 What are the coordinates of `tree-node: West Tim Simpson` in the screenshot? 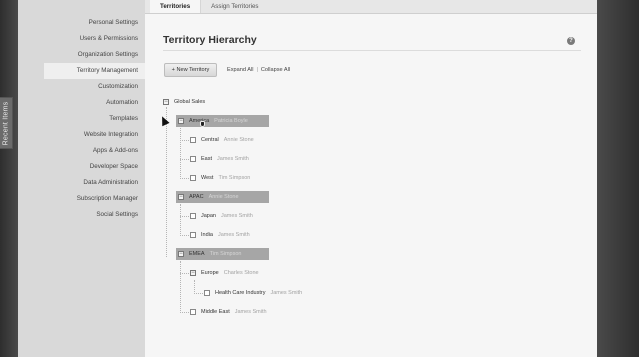 It's located at (220, 178).